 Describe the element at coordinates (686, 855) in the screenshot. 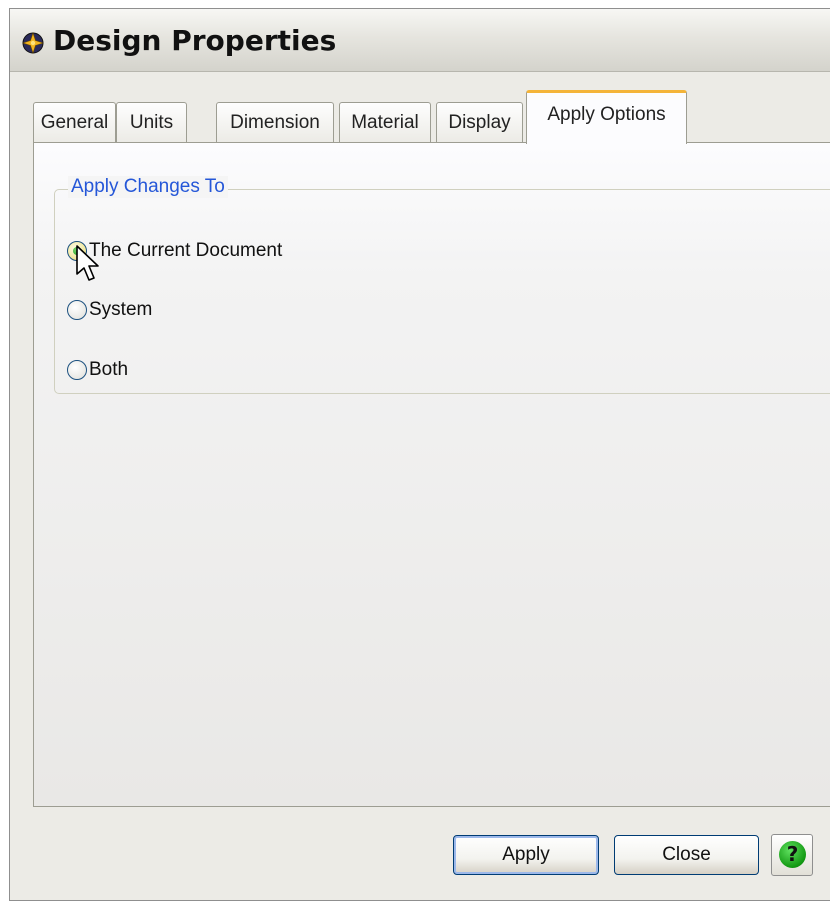

I see `close-button: Close` at that location.